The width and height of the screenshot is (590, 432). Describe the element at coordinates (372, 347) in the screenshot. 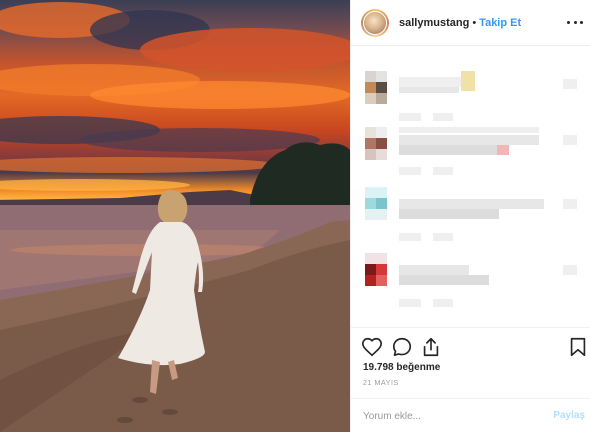

I see `heart-icon` at that location.